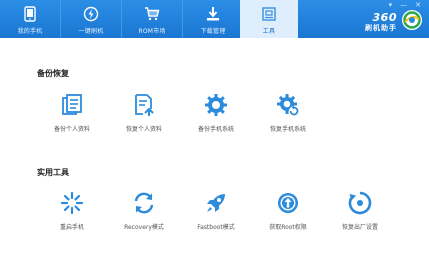 Image resolution: width=429 pixels, height=264 pixels. I want to click on item-label: 恢复手机系统, so click(287, 129).